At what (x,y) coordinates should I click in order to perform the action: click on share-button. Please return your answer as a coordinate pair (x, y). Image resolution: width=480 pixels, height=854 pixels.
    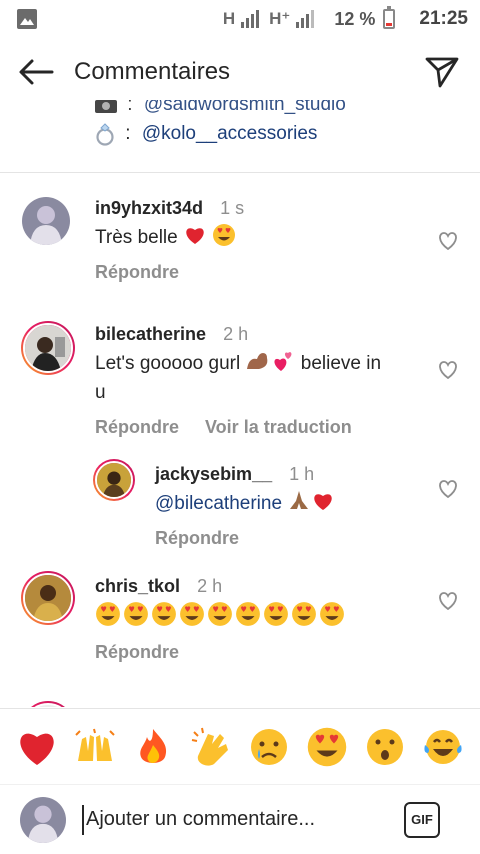
    Looking at the image, I should click on (442, 72).